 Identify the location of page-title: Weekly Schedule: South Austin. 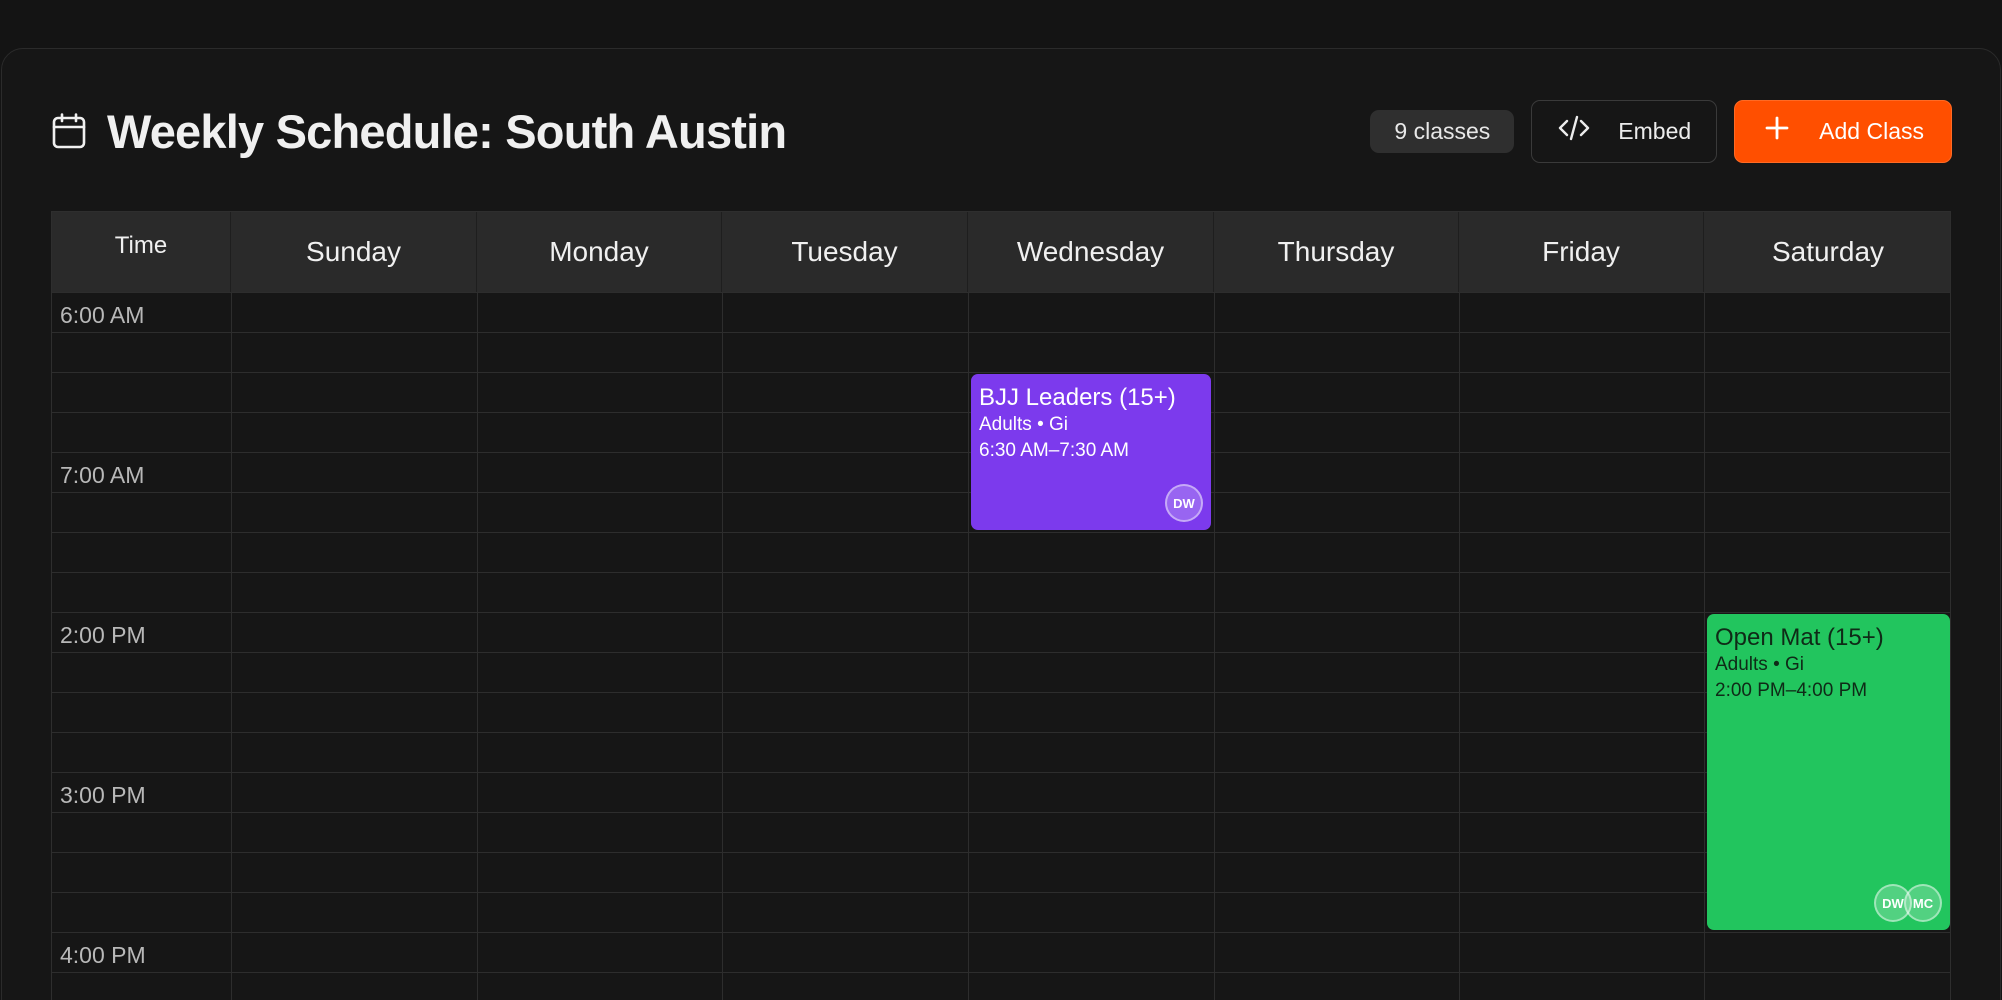
(447, 131).